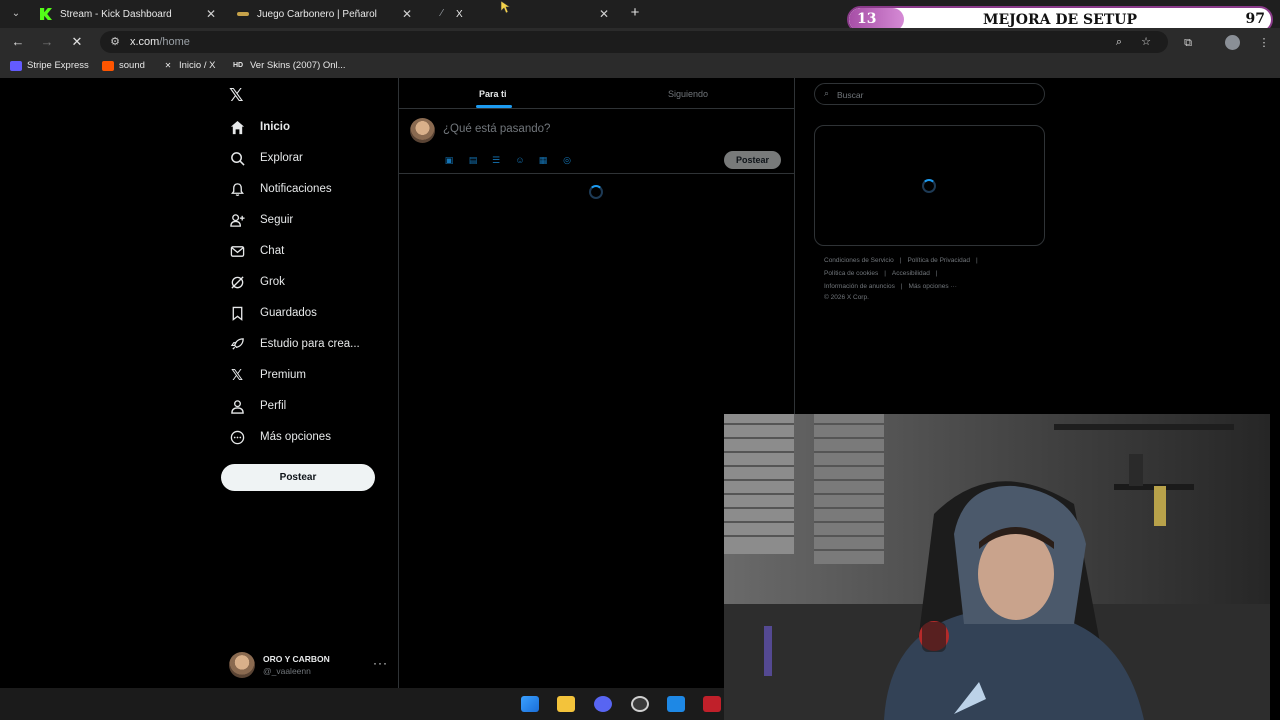 This screenshot has height=720, width=1280. I want to click on sidebar-item-label: Premium, so click(283, 375).